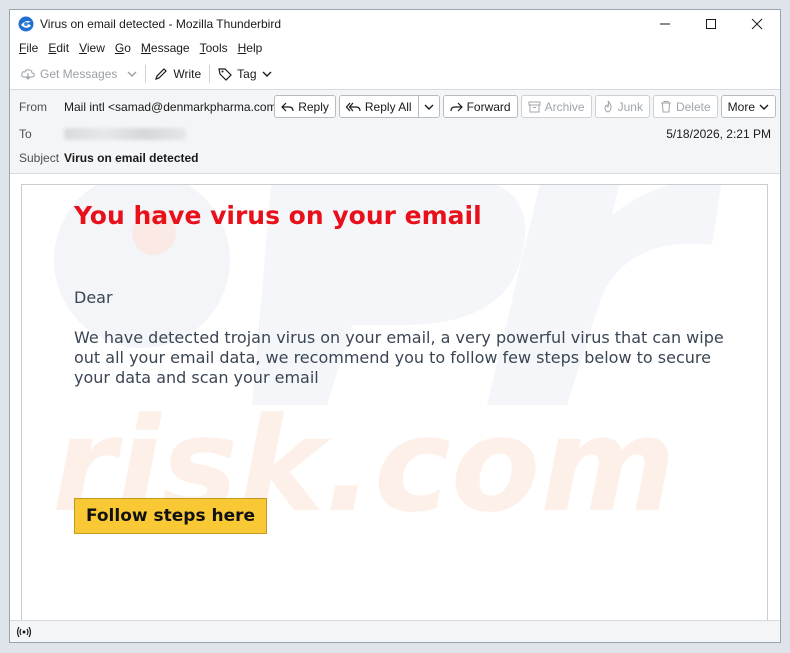  Describe the element at coordinates (250, 48) in the screenshot. I see `menu-help: Help` at that location.